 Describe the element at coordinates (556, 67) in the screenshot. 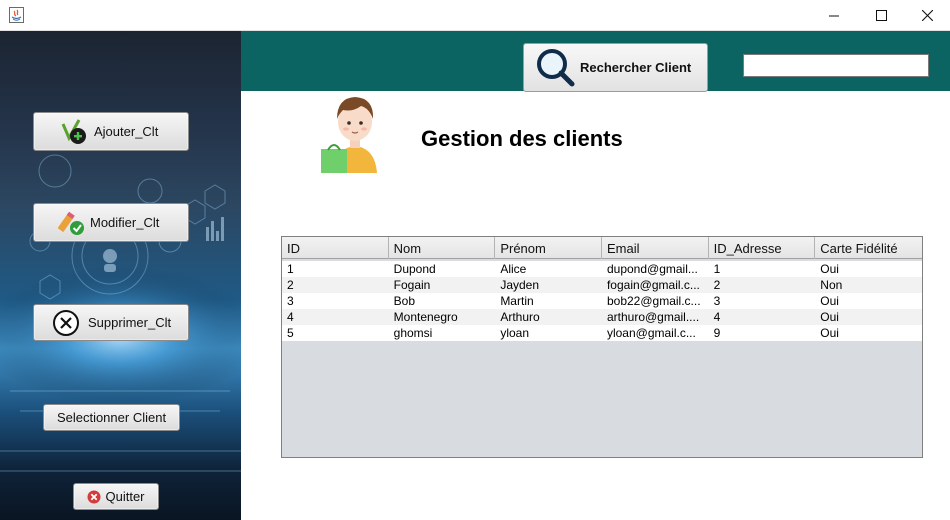

I see `magnifier-icon` at that location.